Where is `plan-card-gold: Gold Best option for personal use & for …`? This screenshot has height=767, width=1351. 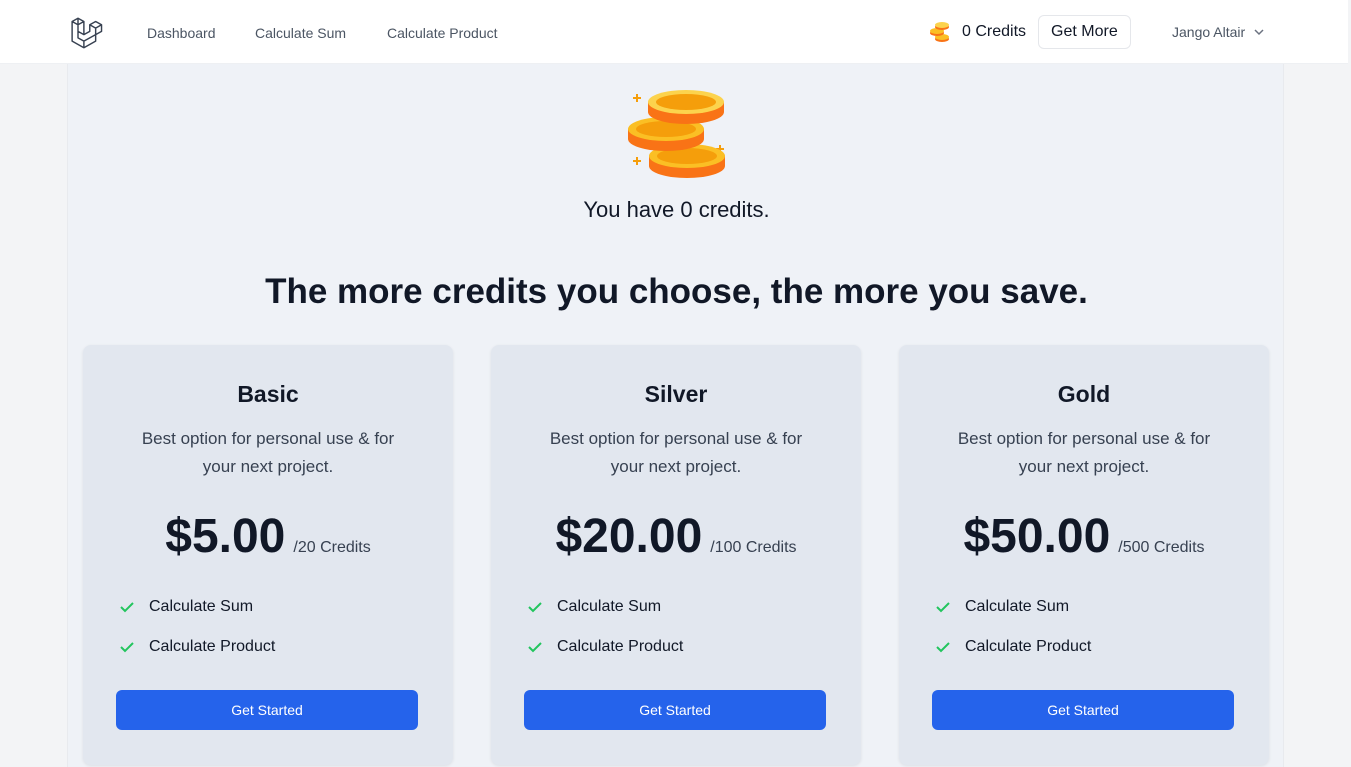 plan-card-gold: Gold Best option for personal use & for … is located at coordinates (1084, 555).